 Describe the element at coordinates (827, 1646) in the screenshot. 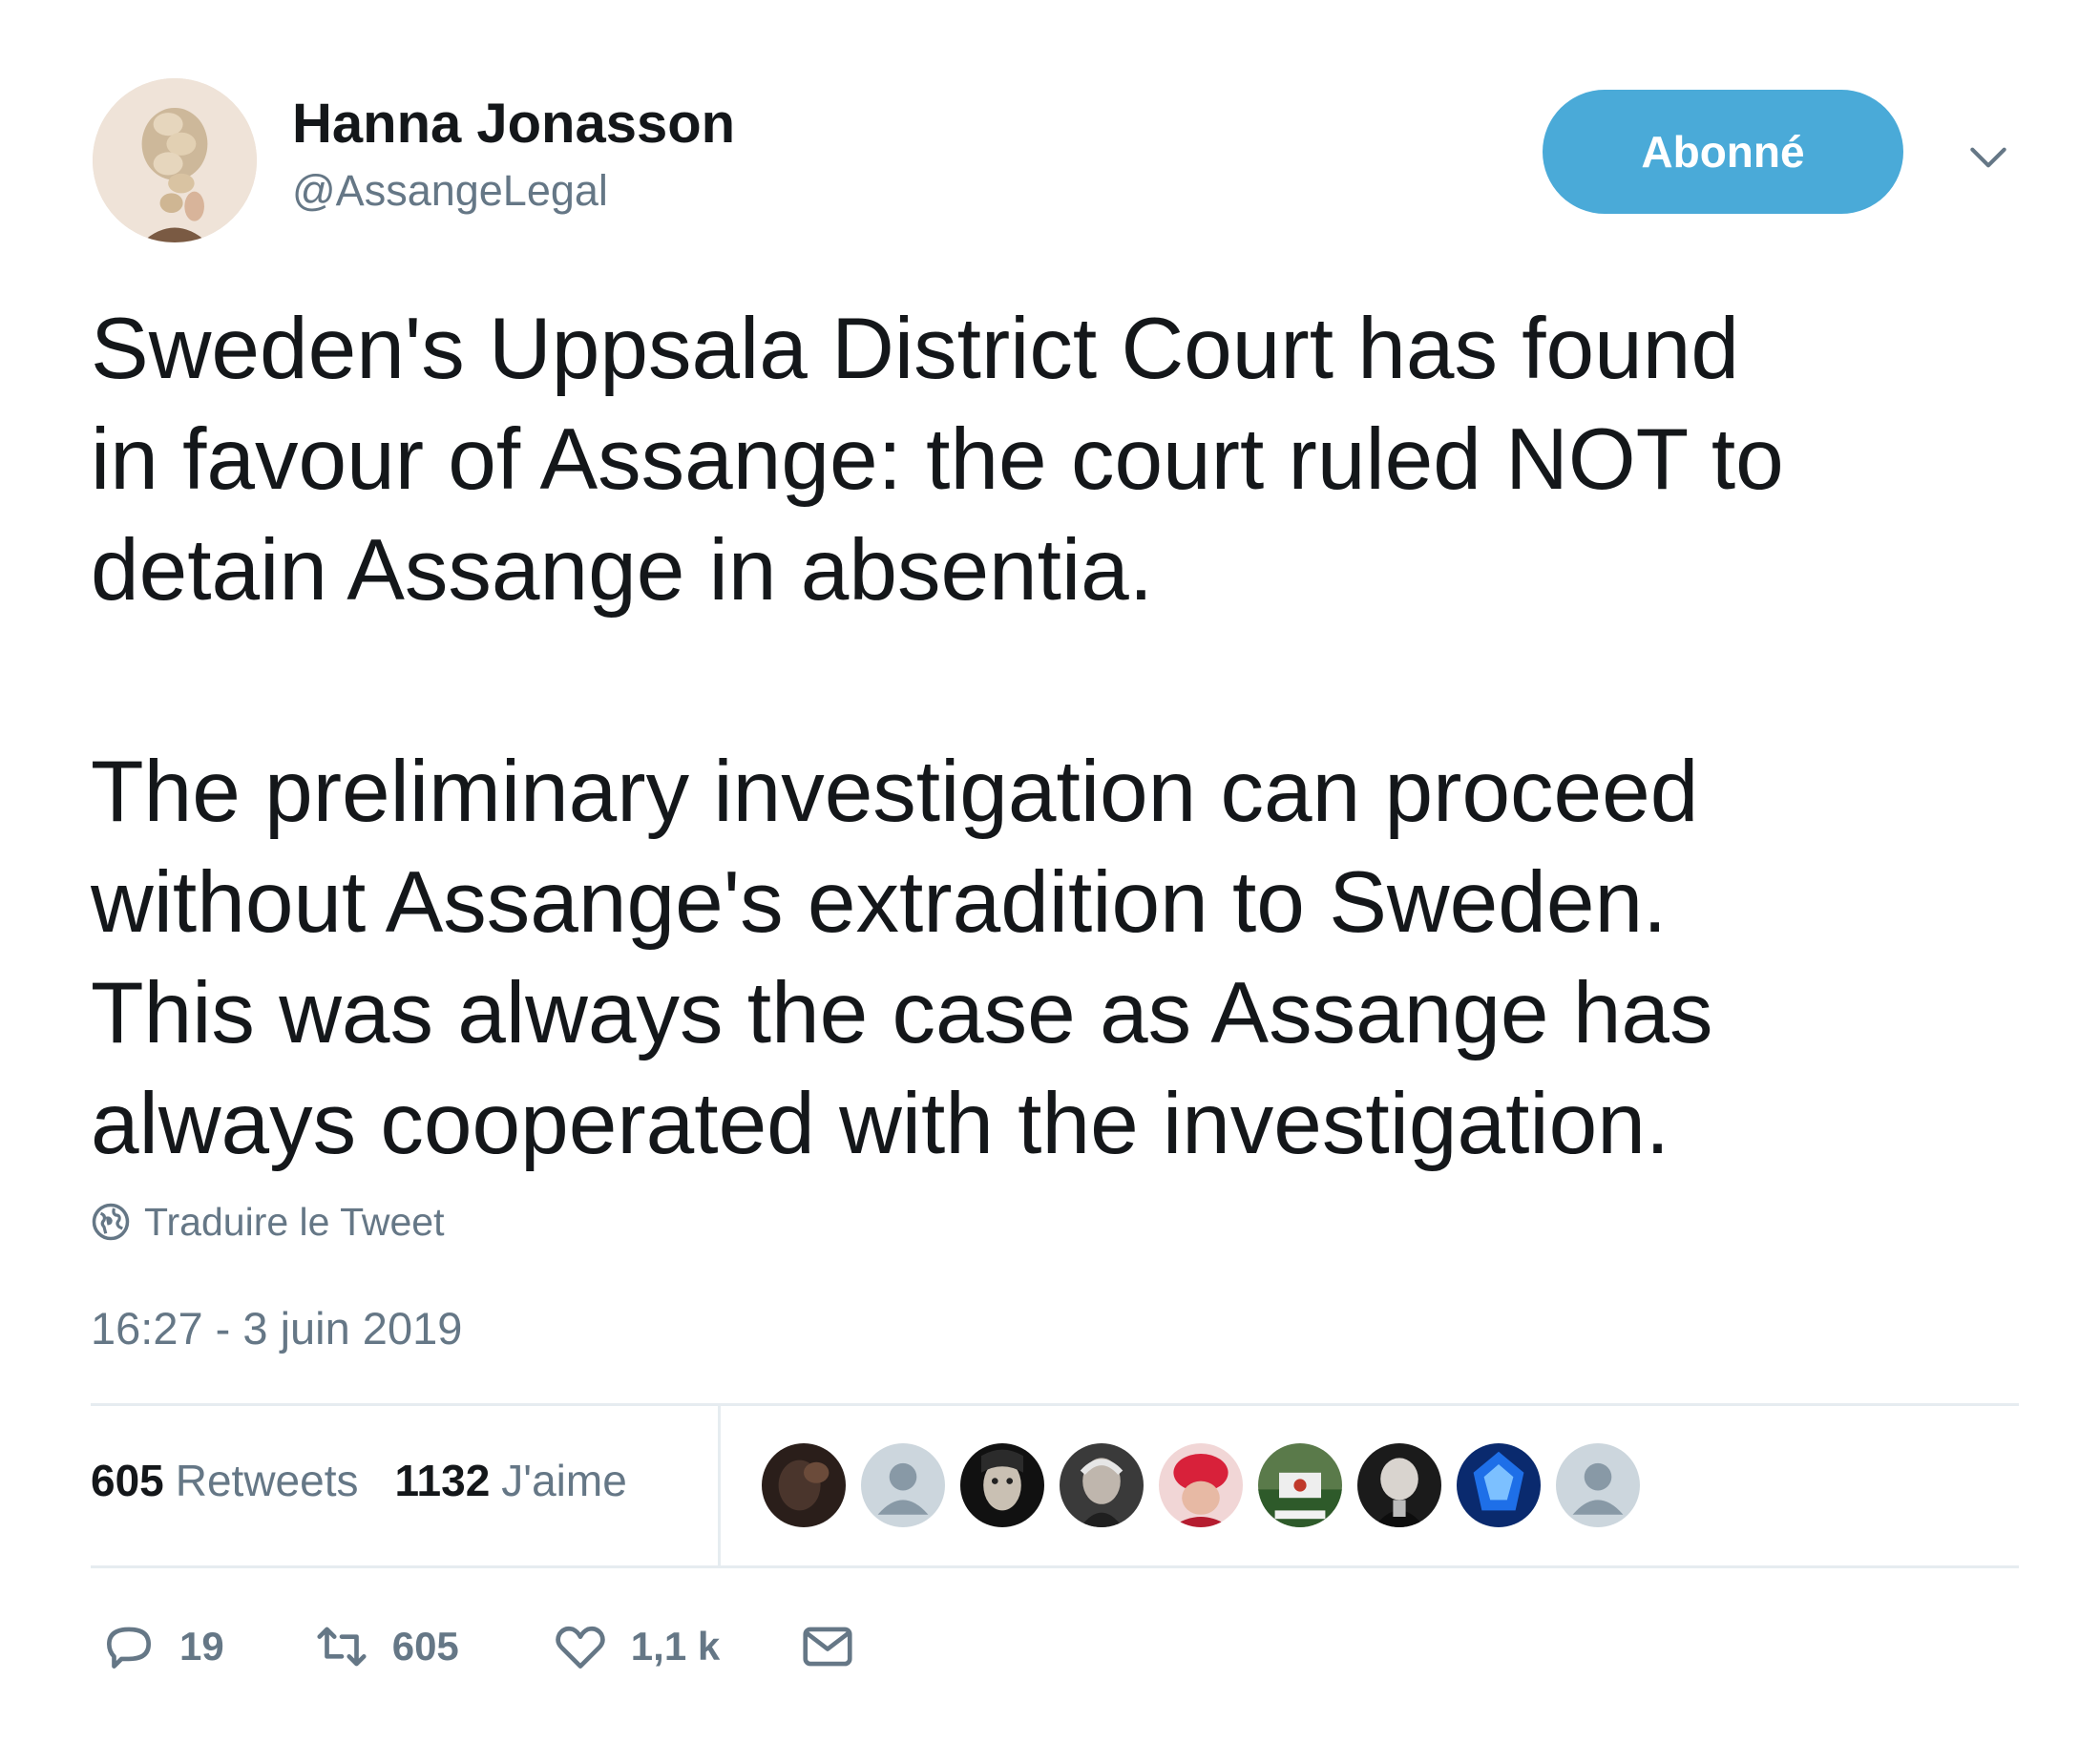

I see `envelope-icon` at that location.